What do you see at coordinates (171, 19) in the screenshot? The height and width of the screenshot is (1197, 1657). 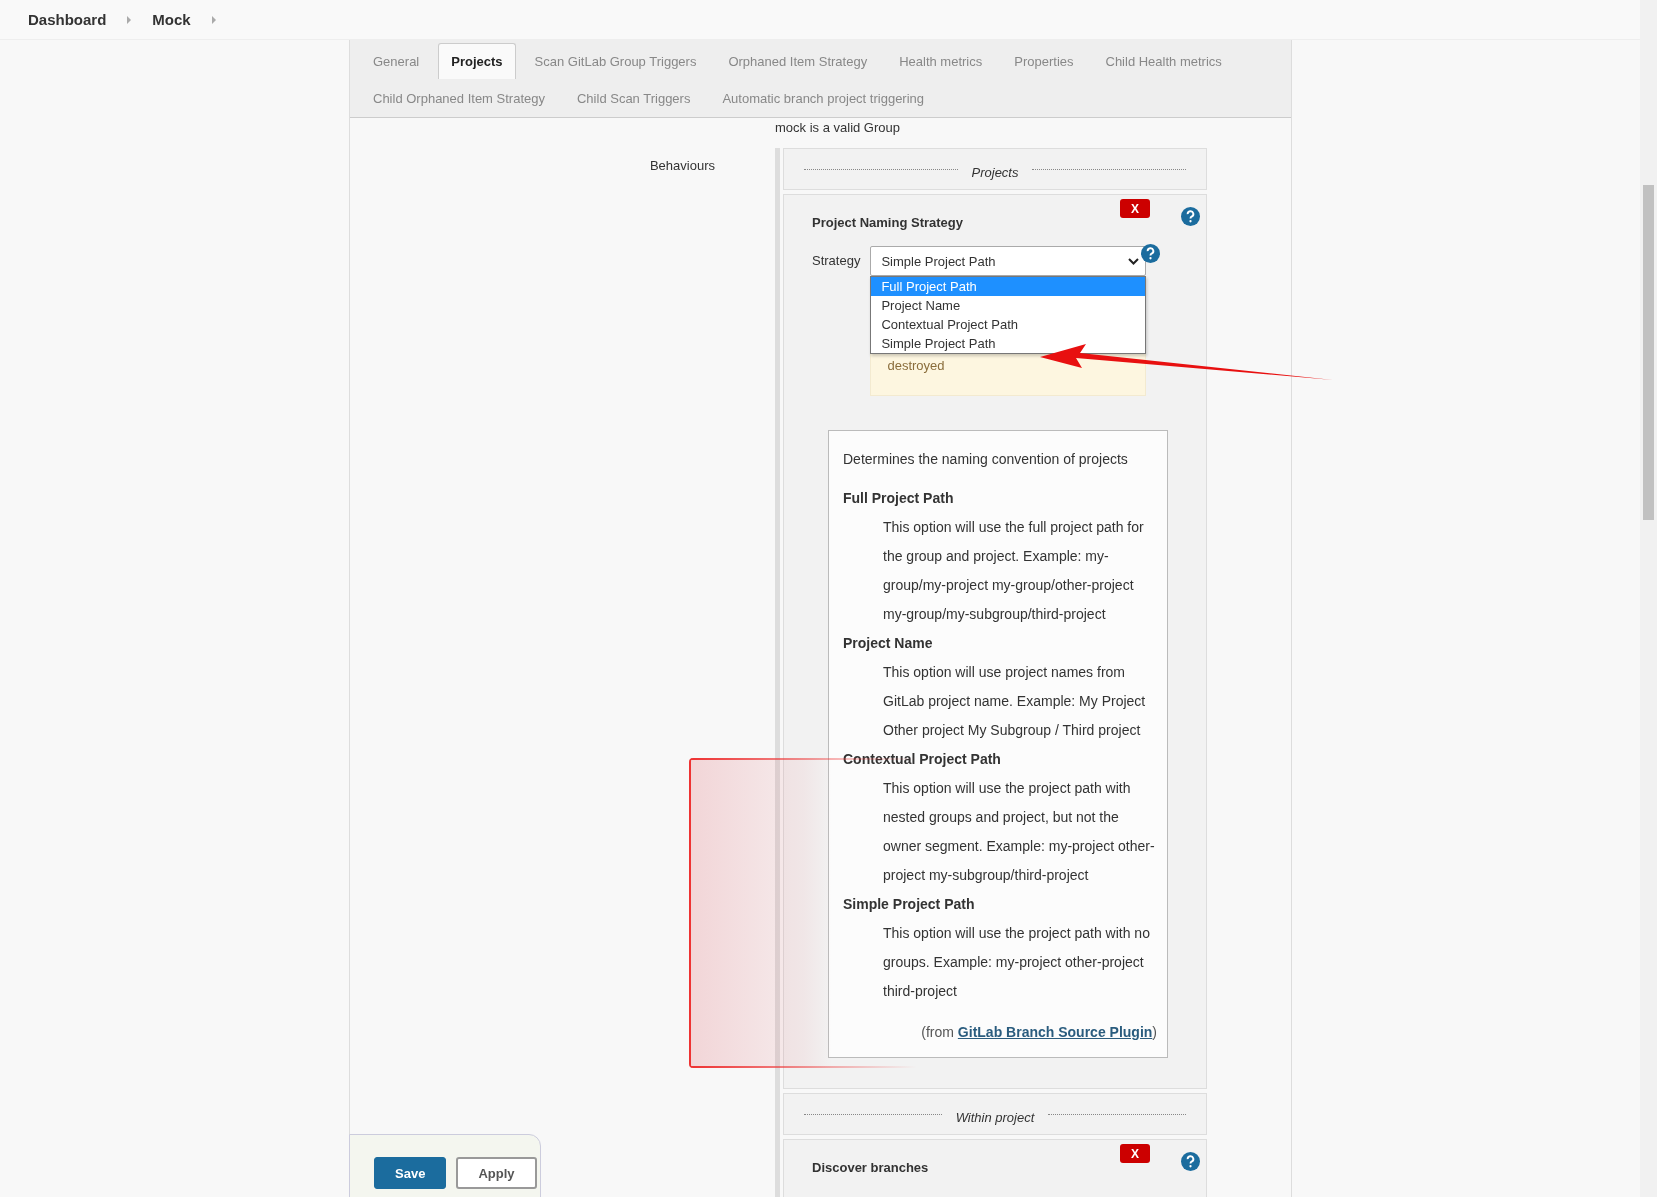 I see `breadcrumb-link: Mock` at bounding box center [171, 19].